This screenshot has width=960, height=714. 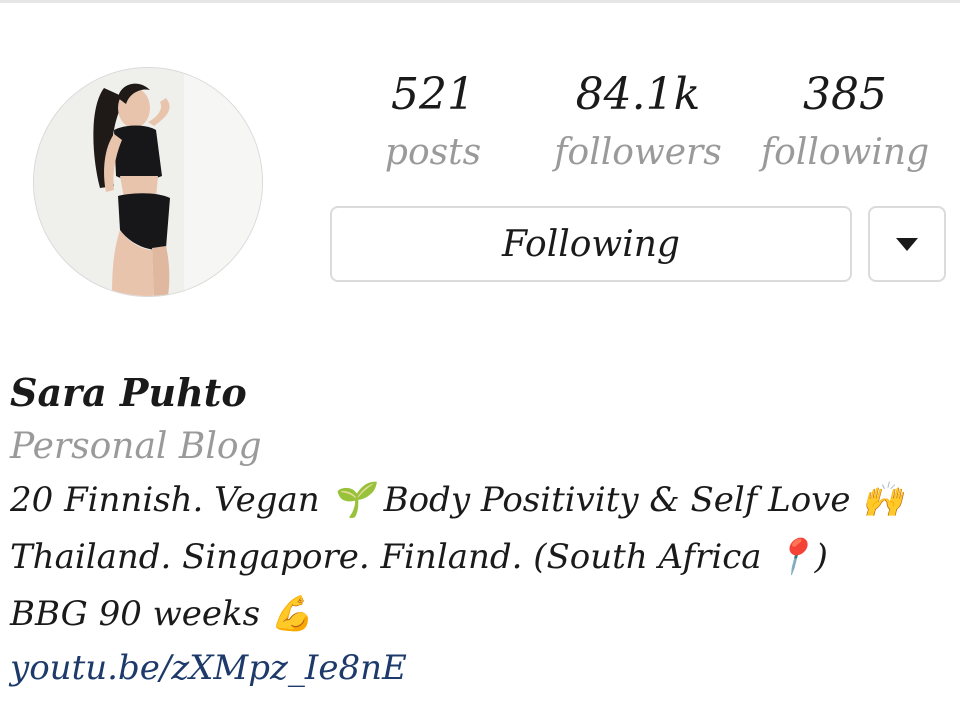 I want to click on top-divider, so click(x=480, y=1).